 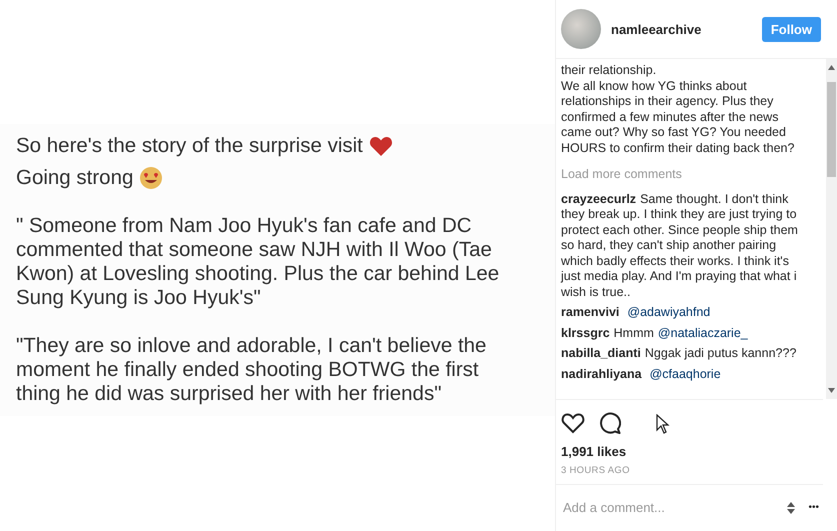 What do you see at coordinates (75, 178) in the screenshot?
I see `post-text: Going strong` at bounding box center [75, 178].